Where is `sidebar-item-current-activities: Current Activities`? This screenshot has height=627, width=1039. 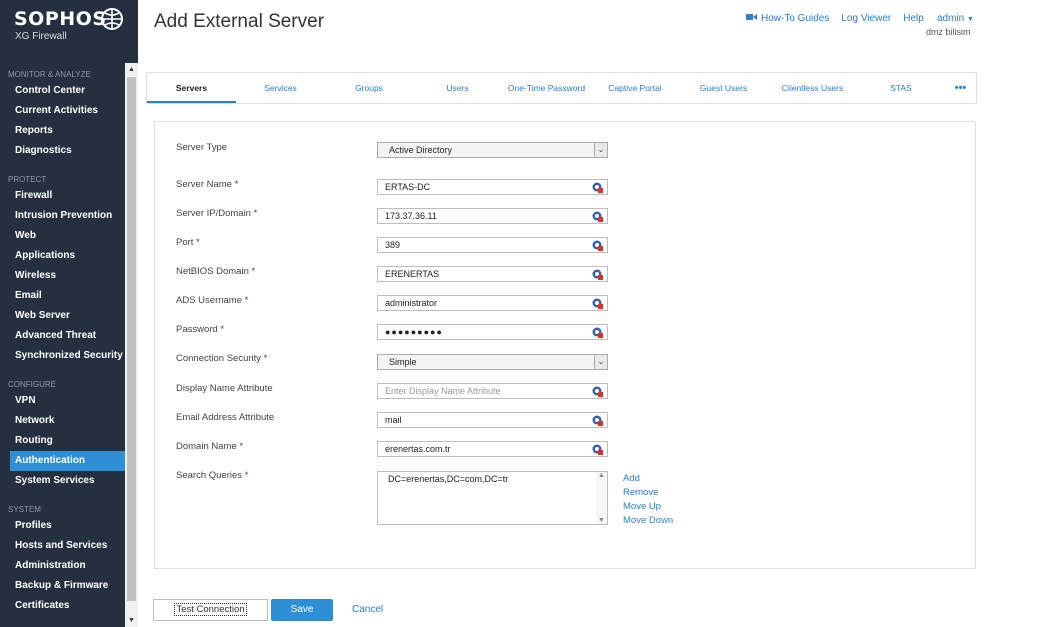
sidebar-item-current-activities: Current Activities is located at coordinates (62, 111).